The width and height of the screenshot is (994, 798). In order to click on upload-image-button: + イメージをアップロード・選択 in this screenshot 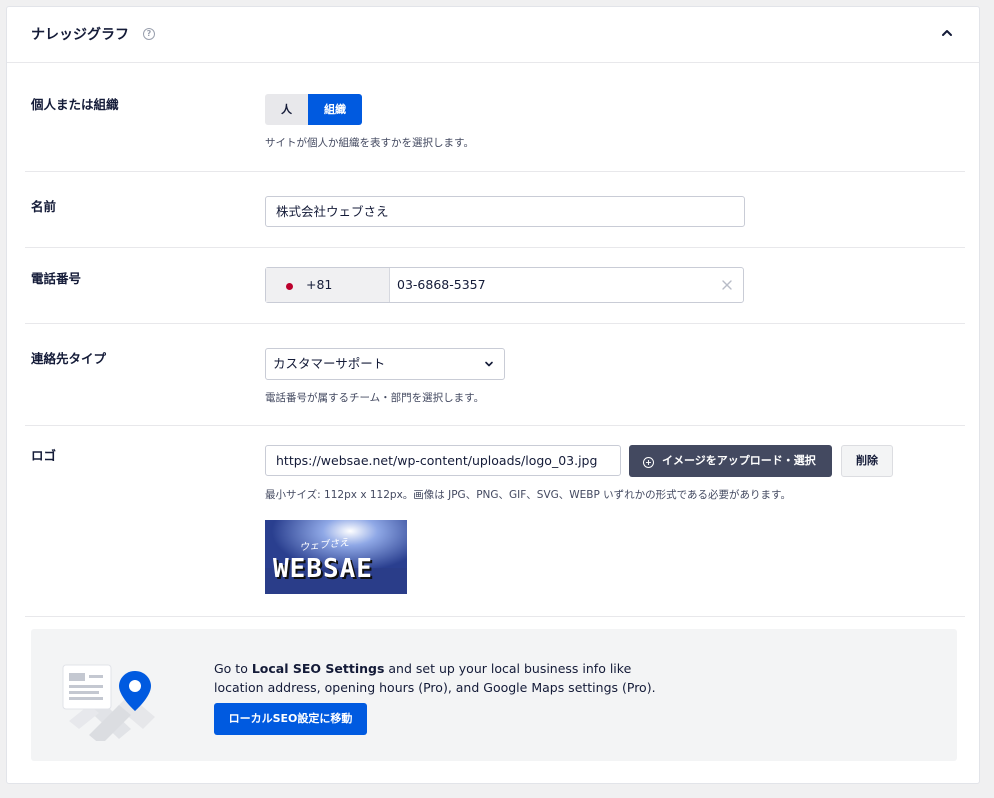, I will do `click(730, 461)`.